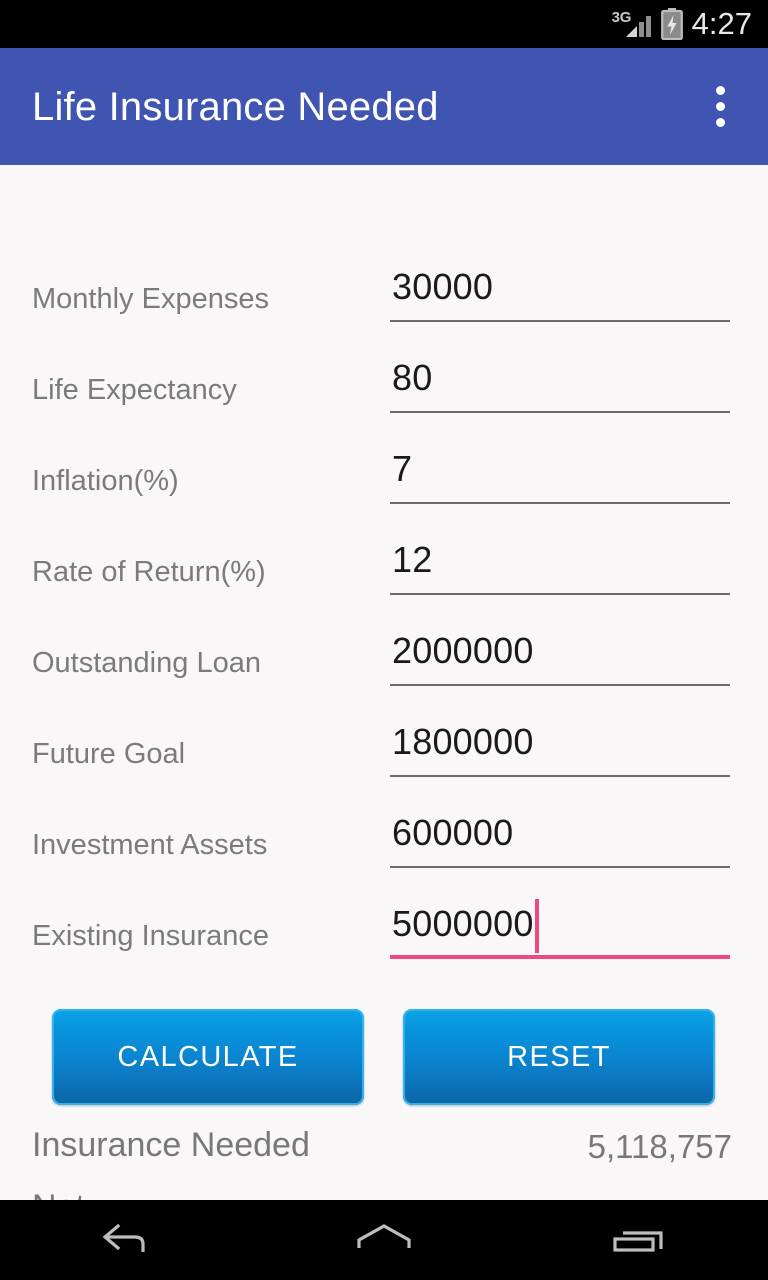  What do you see at coordinates (384, 1156) in the screenshot?
I see `result-row-insurance-needed: Insurance Needed 5,118,757` at bounding box center [384, 1156].